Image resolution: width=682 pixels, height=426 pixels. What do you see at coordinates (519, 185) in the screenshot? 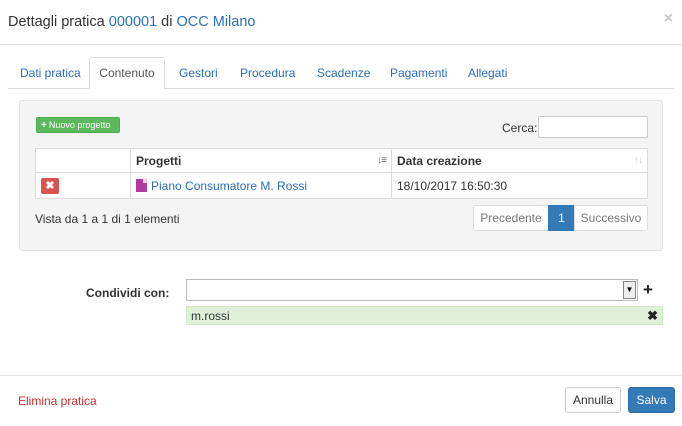
I see `row-created-cell: 18/10/2017 16:50:30` at bounding box center [519, 185].